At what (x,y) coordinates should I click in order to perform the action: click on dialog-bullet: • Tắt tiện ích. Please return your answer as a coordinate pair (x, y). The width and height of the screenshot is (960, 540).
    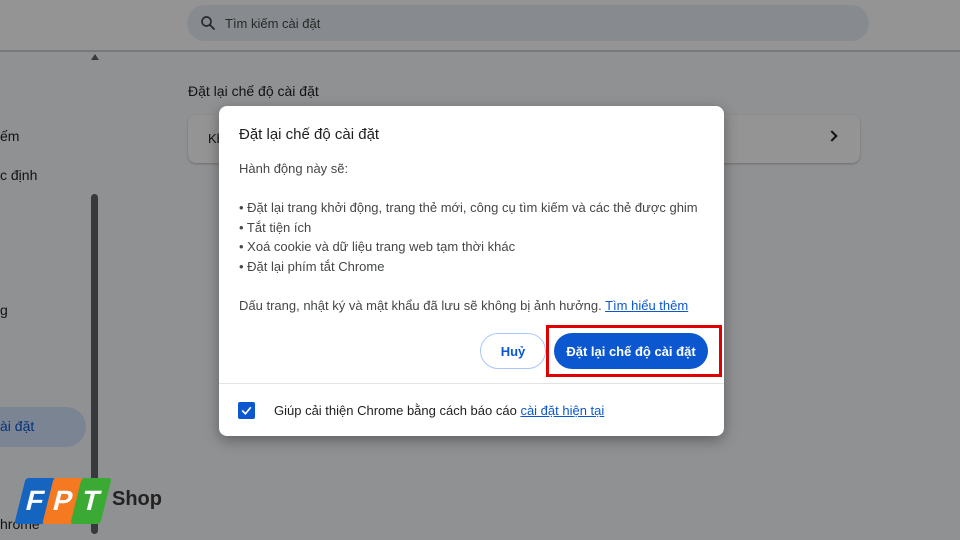
    Looking at the image, I should click on (275, 227).